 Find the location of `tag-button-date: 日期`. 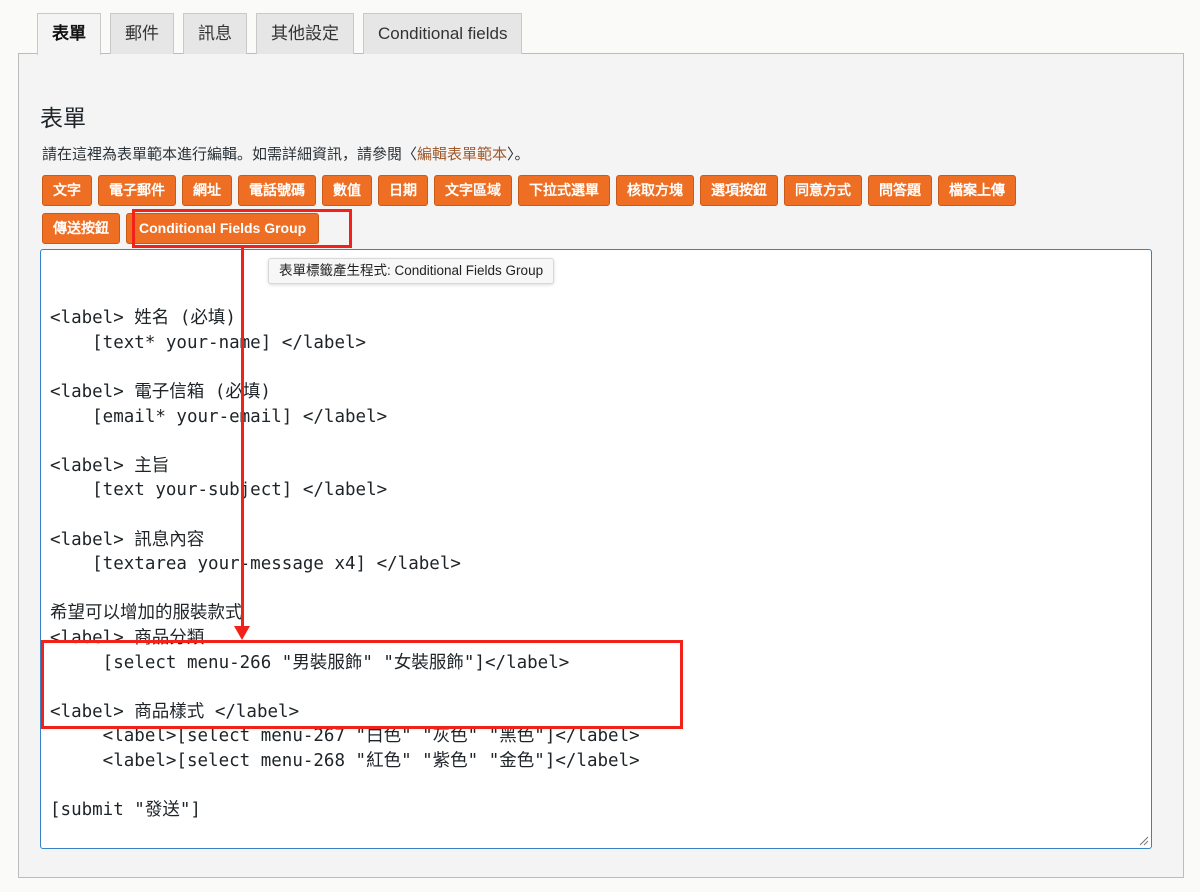

tag-button-date: 日期 is located at coordinates (403, 190).